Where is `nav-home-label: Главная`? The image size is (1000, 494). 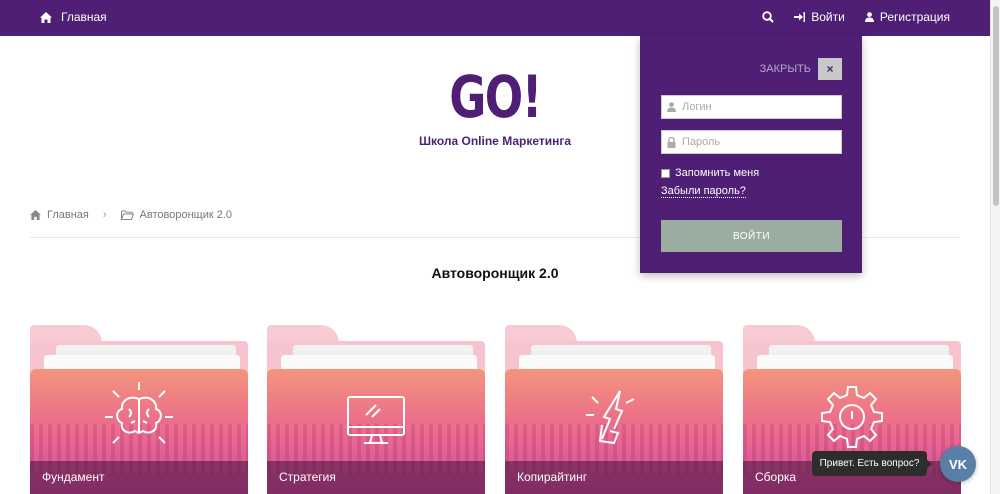 nav-home-label: Главная is located at coordinates (84, 17).